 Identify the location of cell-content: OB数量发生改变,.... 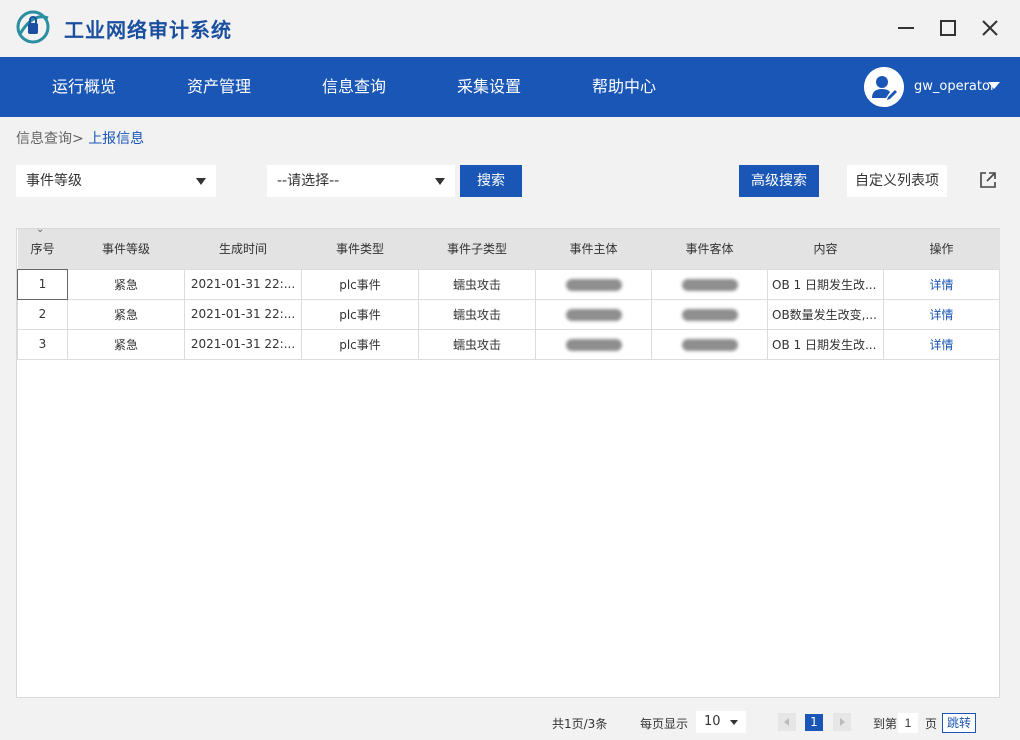
(825, 314).